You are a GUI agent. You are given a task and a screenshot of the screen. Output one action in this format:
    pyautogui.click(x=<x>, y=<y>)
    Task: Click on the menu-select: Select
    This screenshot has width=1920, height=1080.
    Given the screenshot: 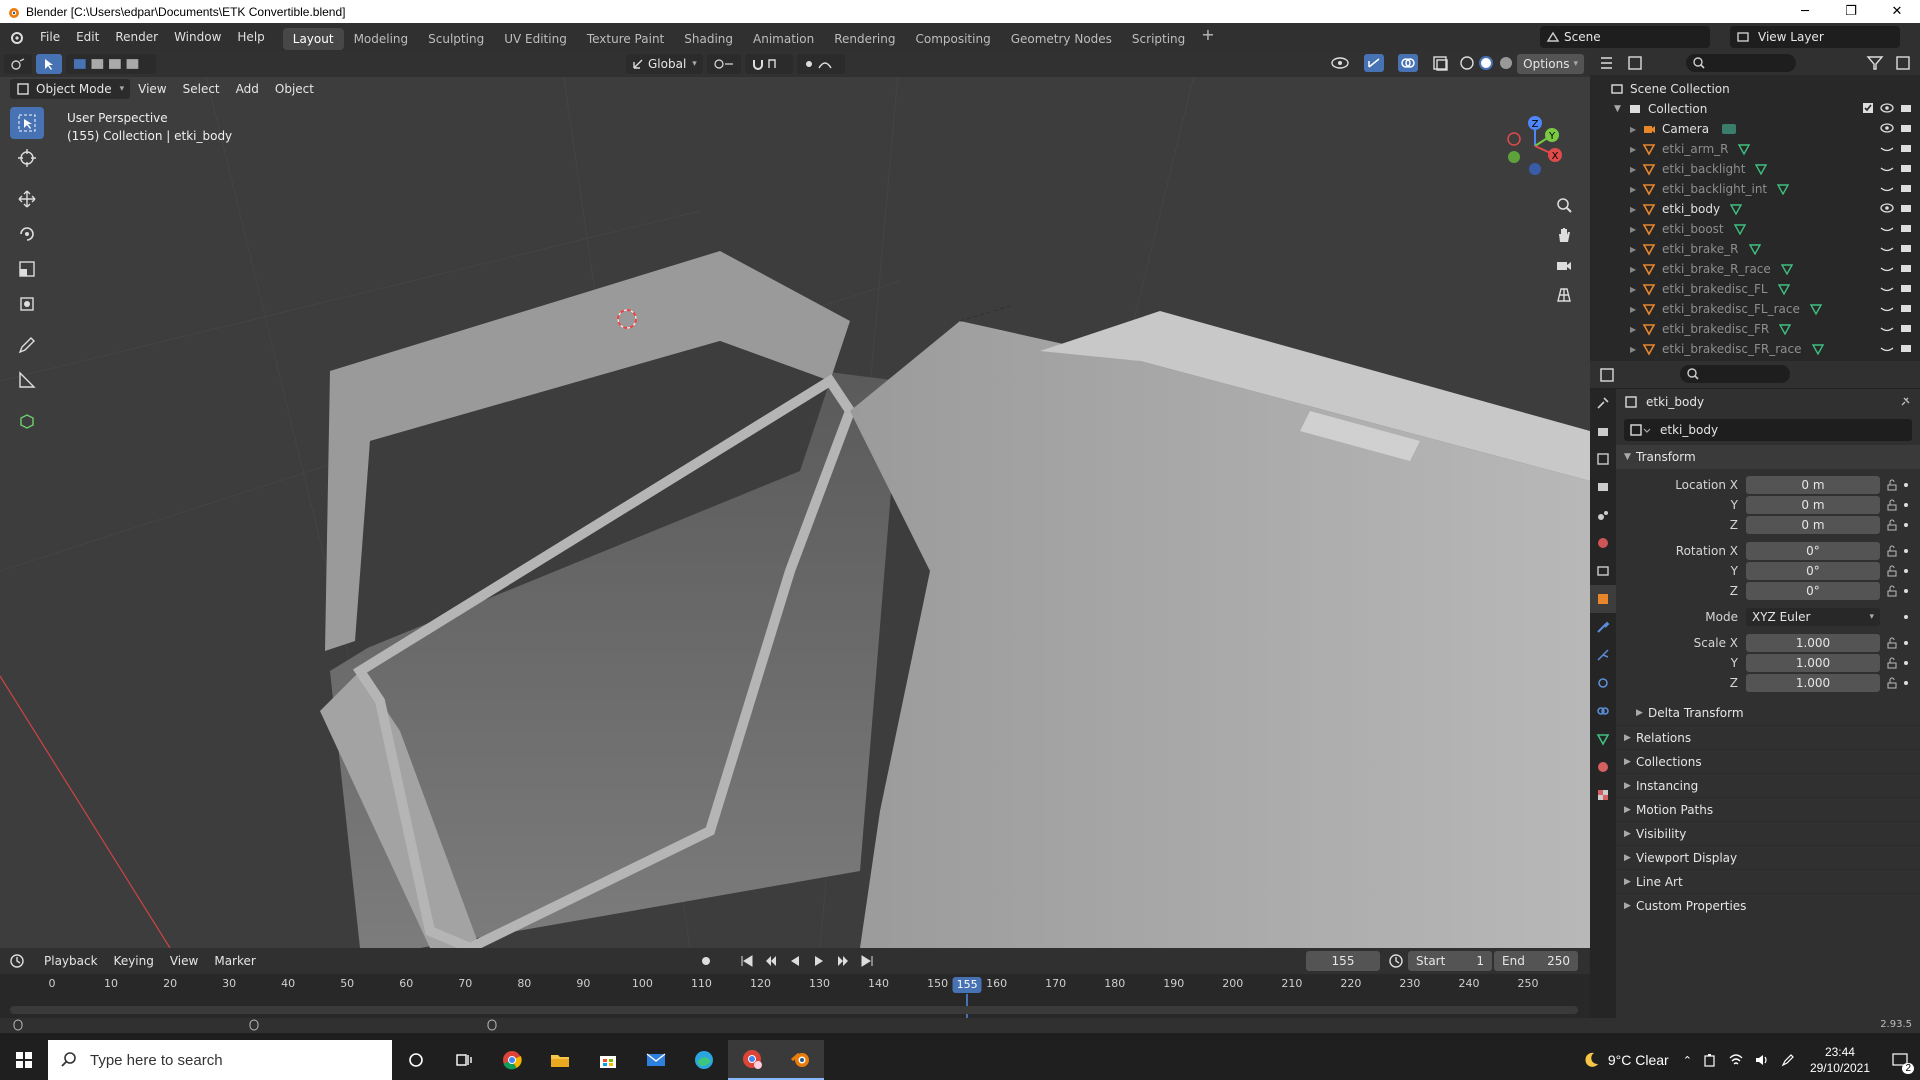 What is the action you would take?
    pyautogui.click(x=201, y=89)
    